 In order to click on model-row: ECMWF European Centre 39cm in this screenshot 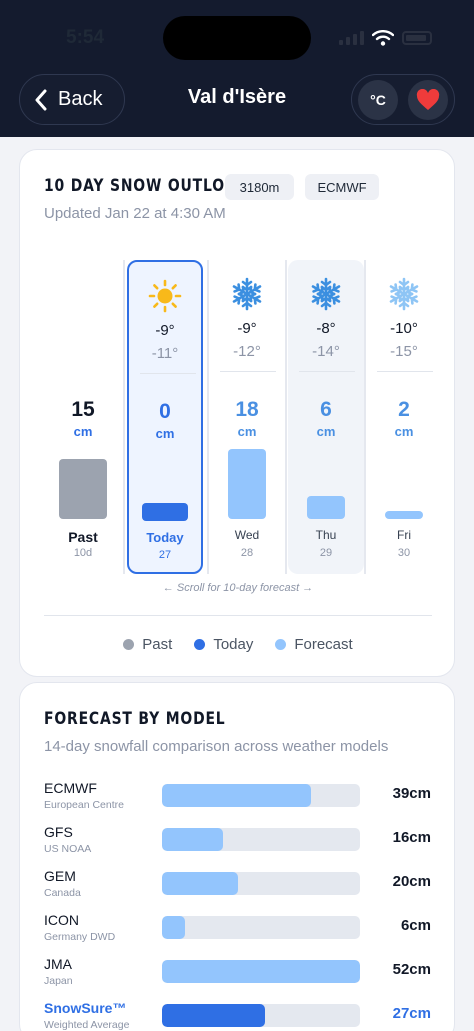, I will do `click(238, 800)`.